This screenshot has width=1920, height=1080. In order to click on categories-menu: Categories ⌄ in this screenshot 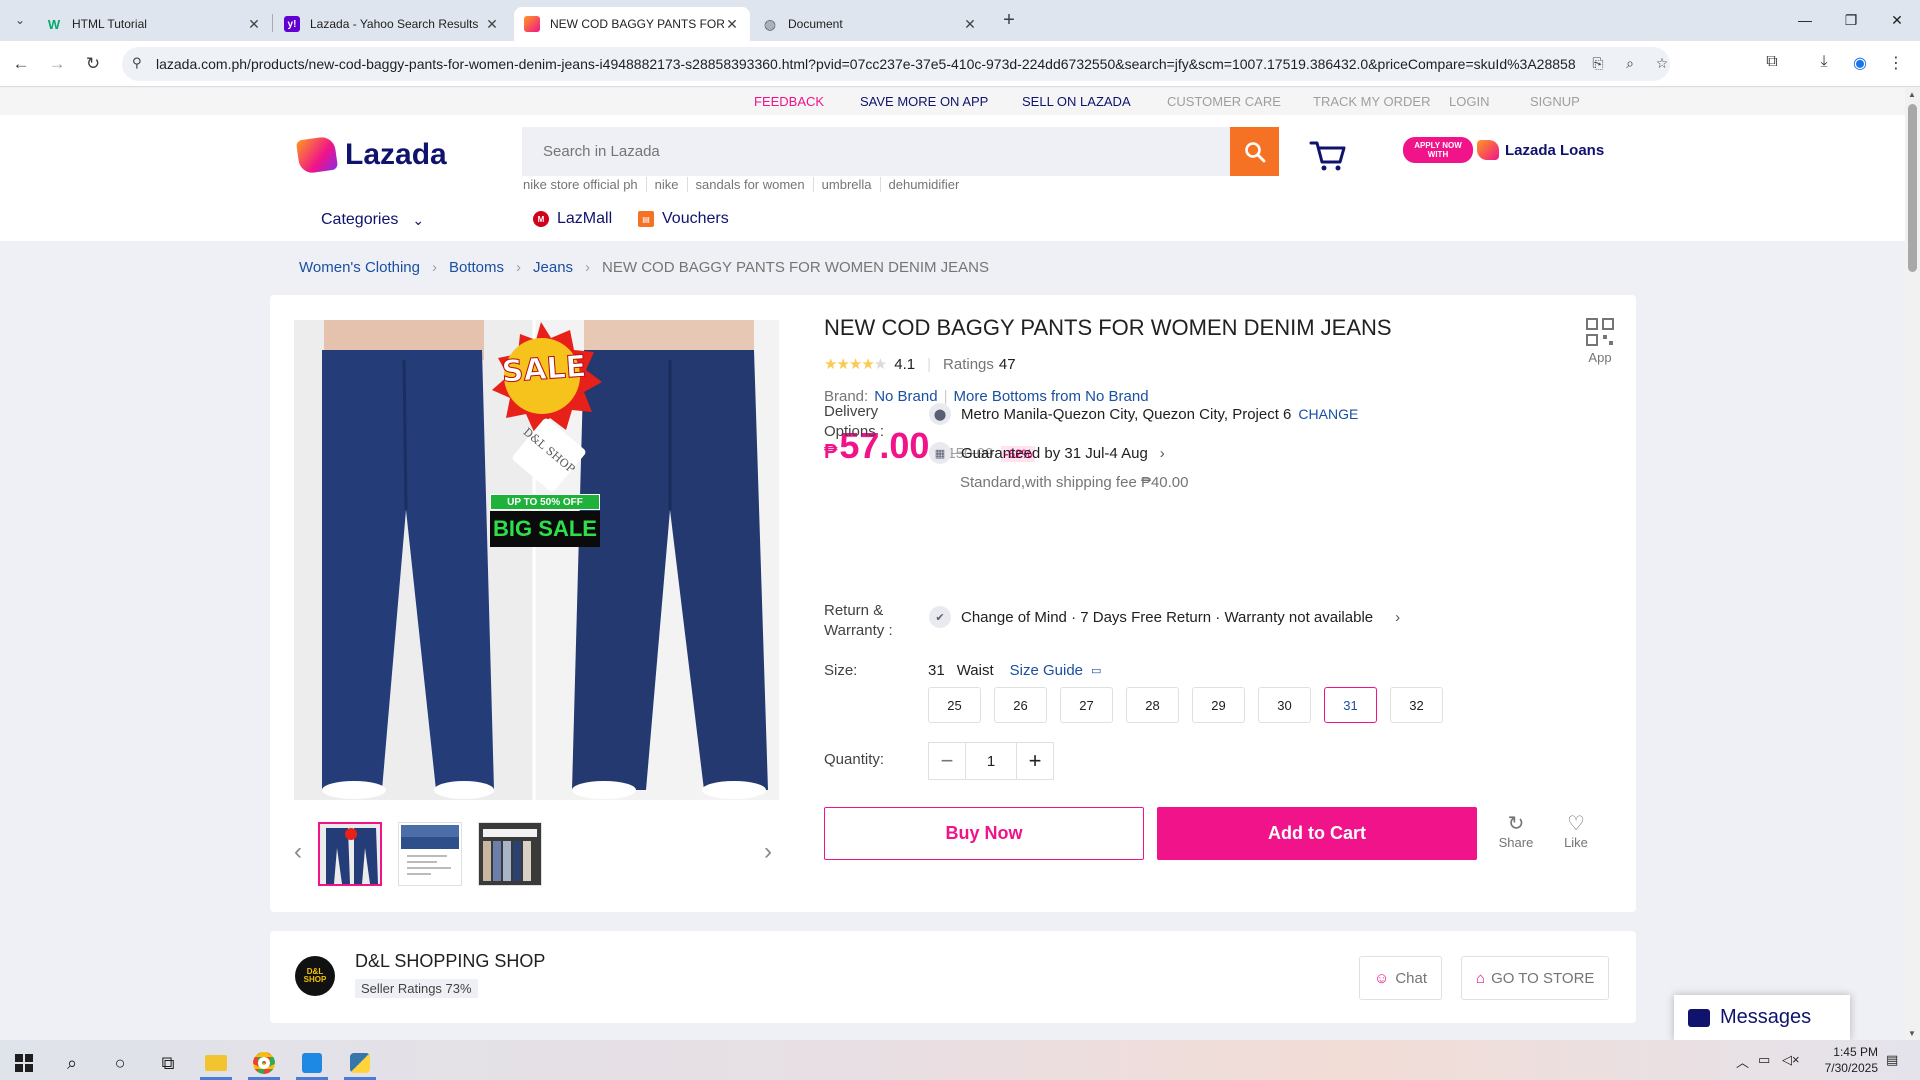, I will do `click(372, 220)`.